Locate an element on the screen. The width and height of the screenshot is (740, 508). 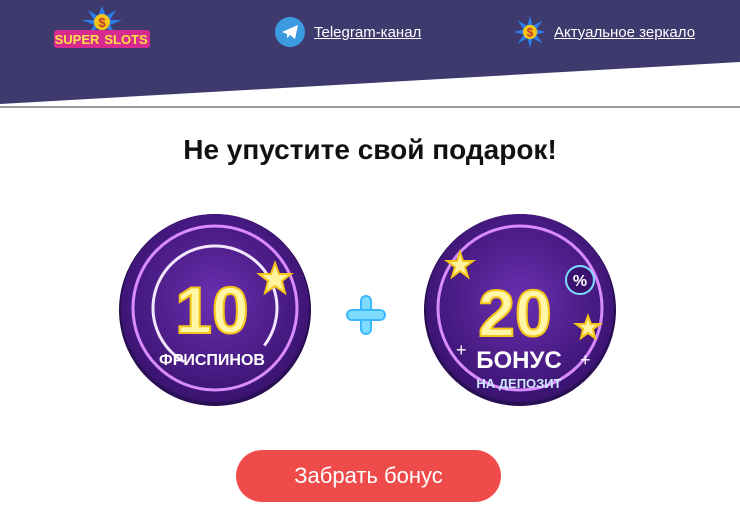
telegram-link: Telegram-канал is located at coordinates (347, 32).